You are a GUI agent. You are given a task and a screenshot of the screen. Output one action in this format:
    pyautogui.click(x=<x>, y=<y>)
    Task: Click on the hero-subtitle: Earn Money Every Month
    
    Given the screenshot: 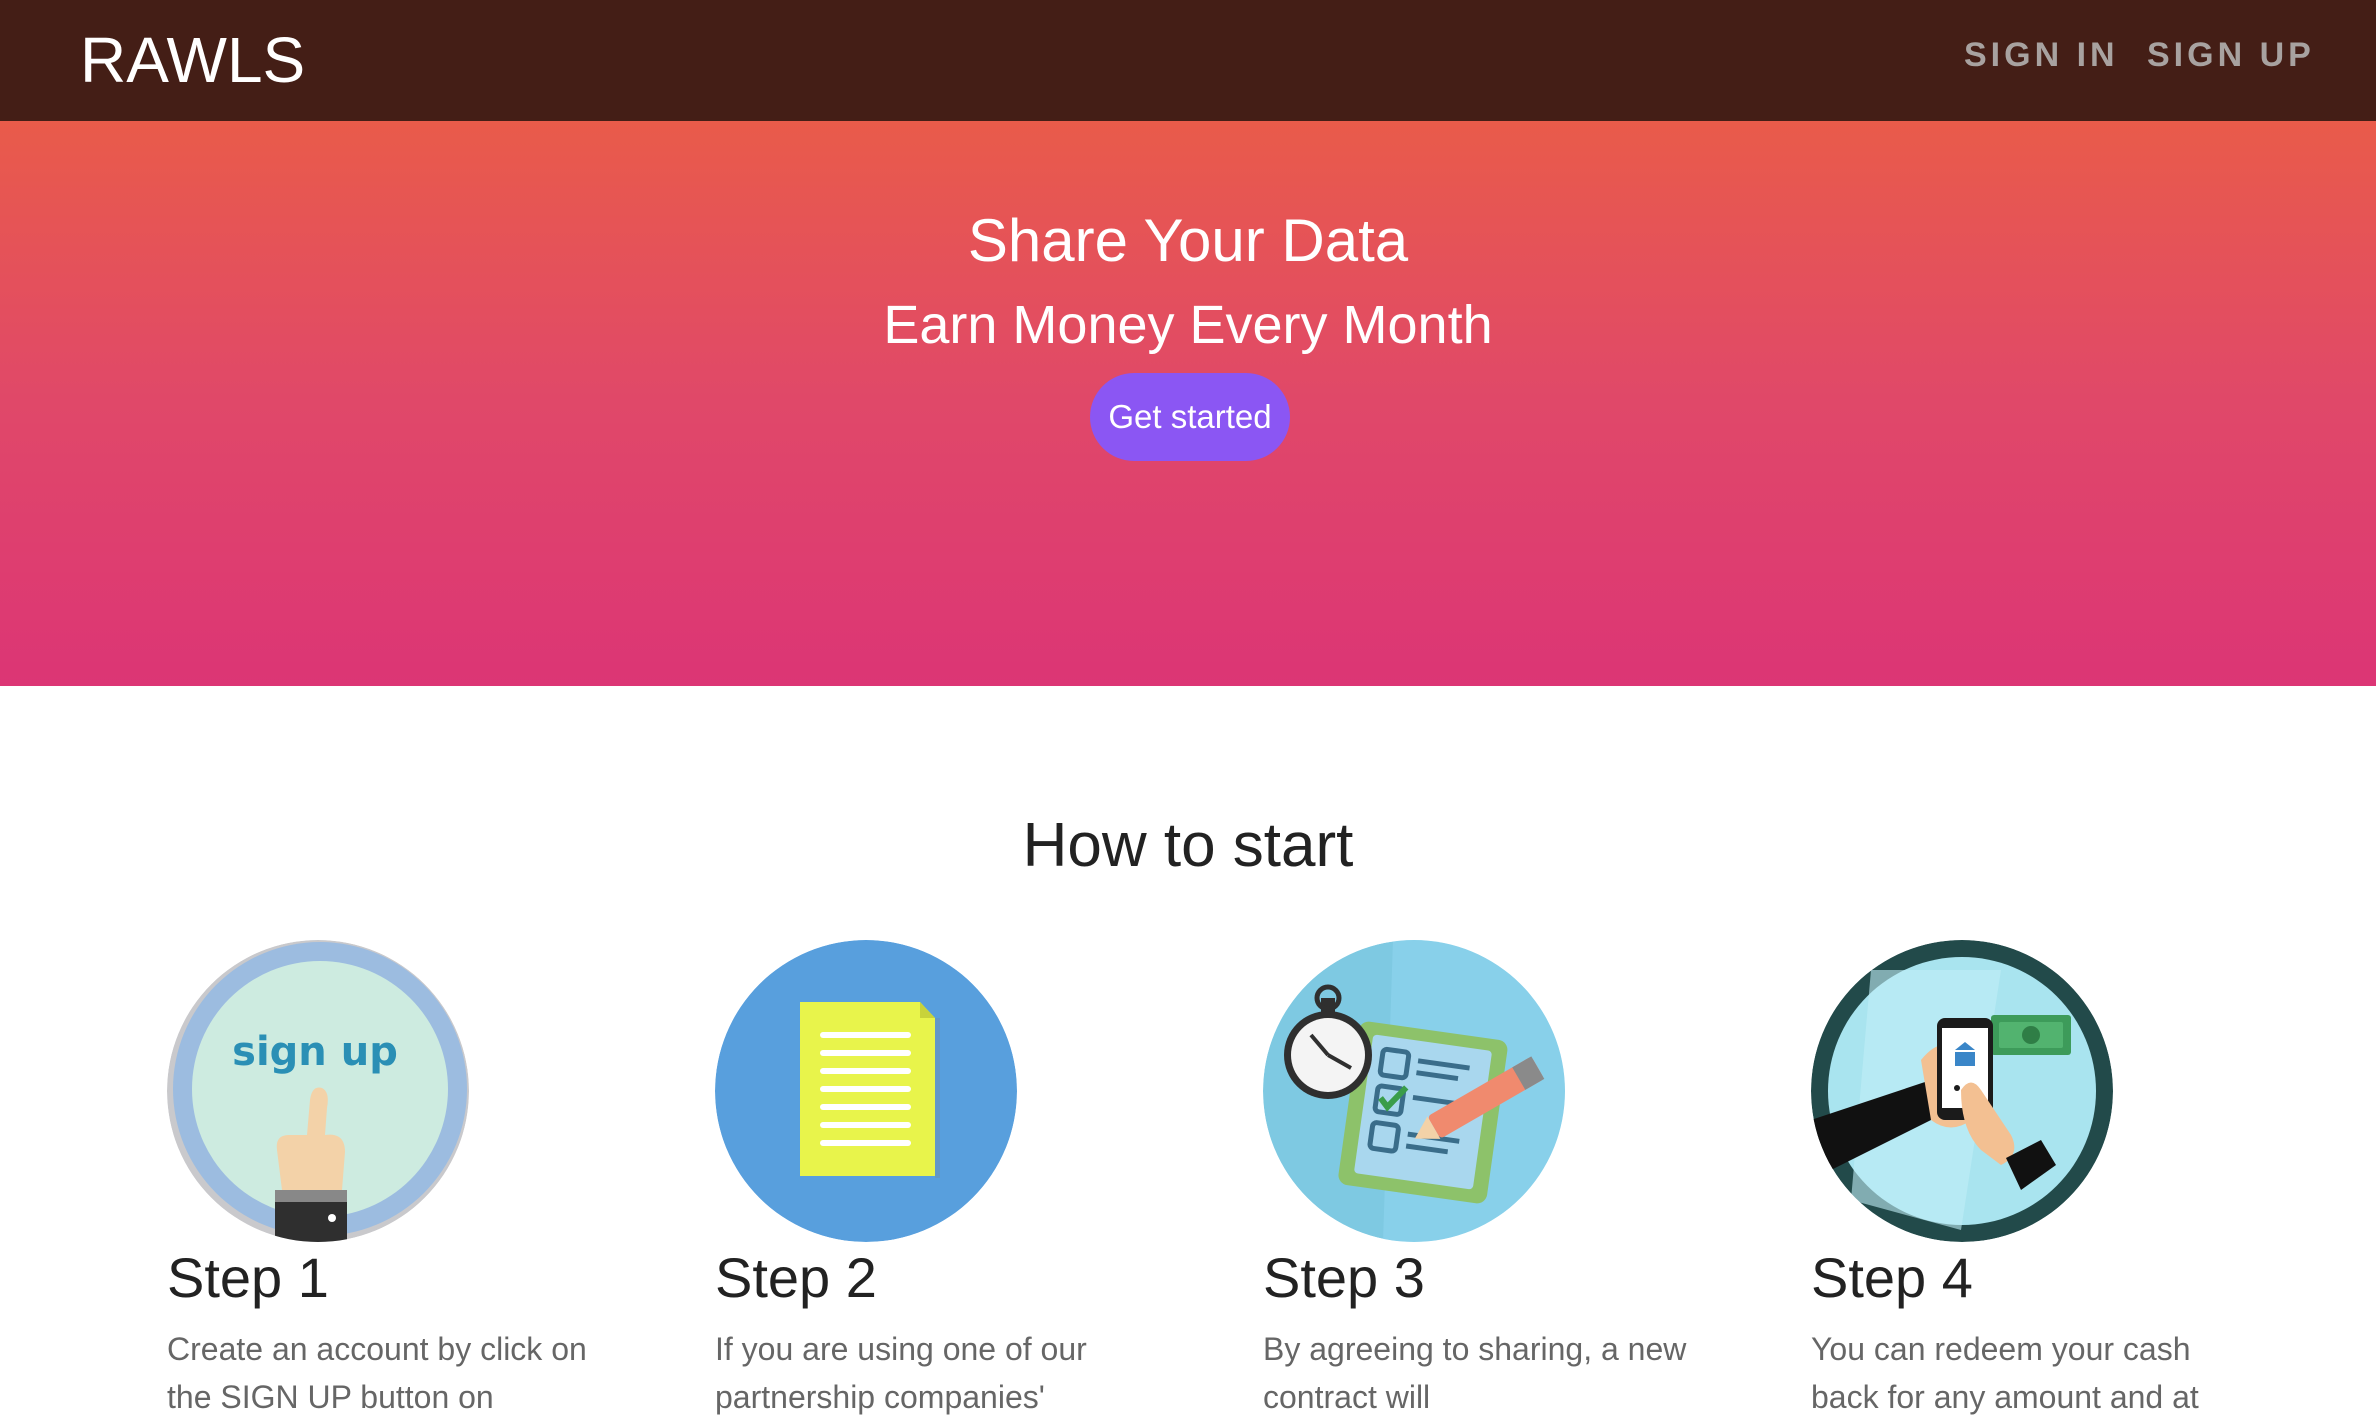 What is the action you would take?
    pyautogui.click(x=1188, y=325)
    